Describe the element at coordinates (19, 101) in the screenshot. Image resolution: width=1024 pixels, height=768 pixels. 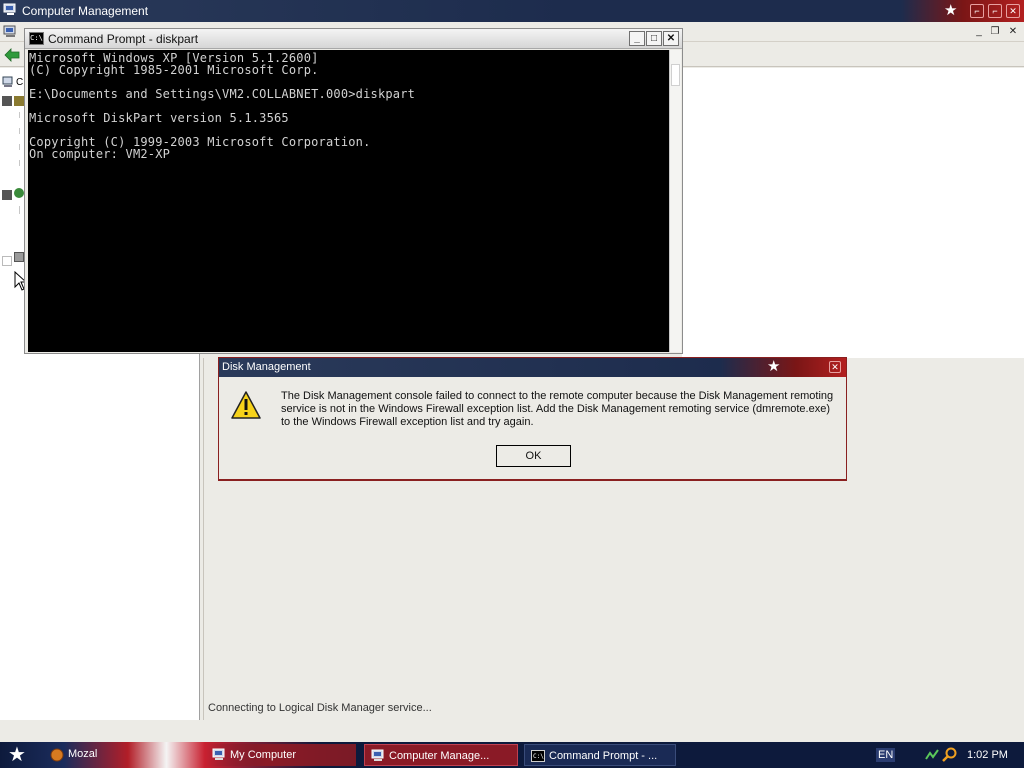
I see `system-tools-icon` at that location.